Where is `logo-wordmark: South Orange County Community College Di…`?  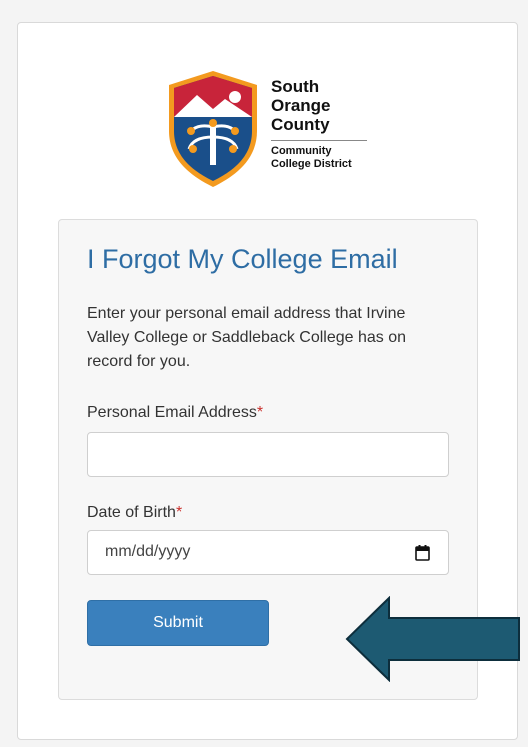
logo-wordmark: South Orange County Community College Di… is located at coordinates (319, 124).